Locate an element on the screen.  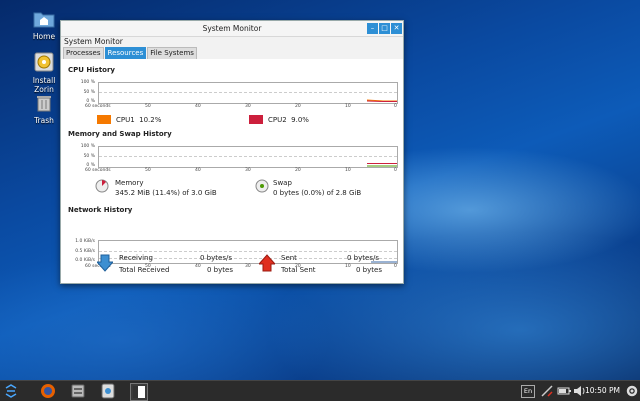
window-title: System Monitor is located at coordinates (232, 28).